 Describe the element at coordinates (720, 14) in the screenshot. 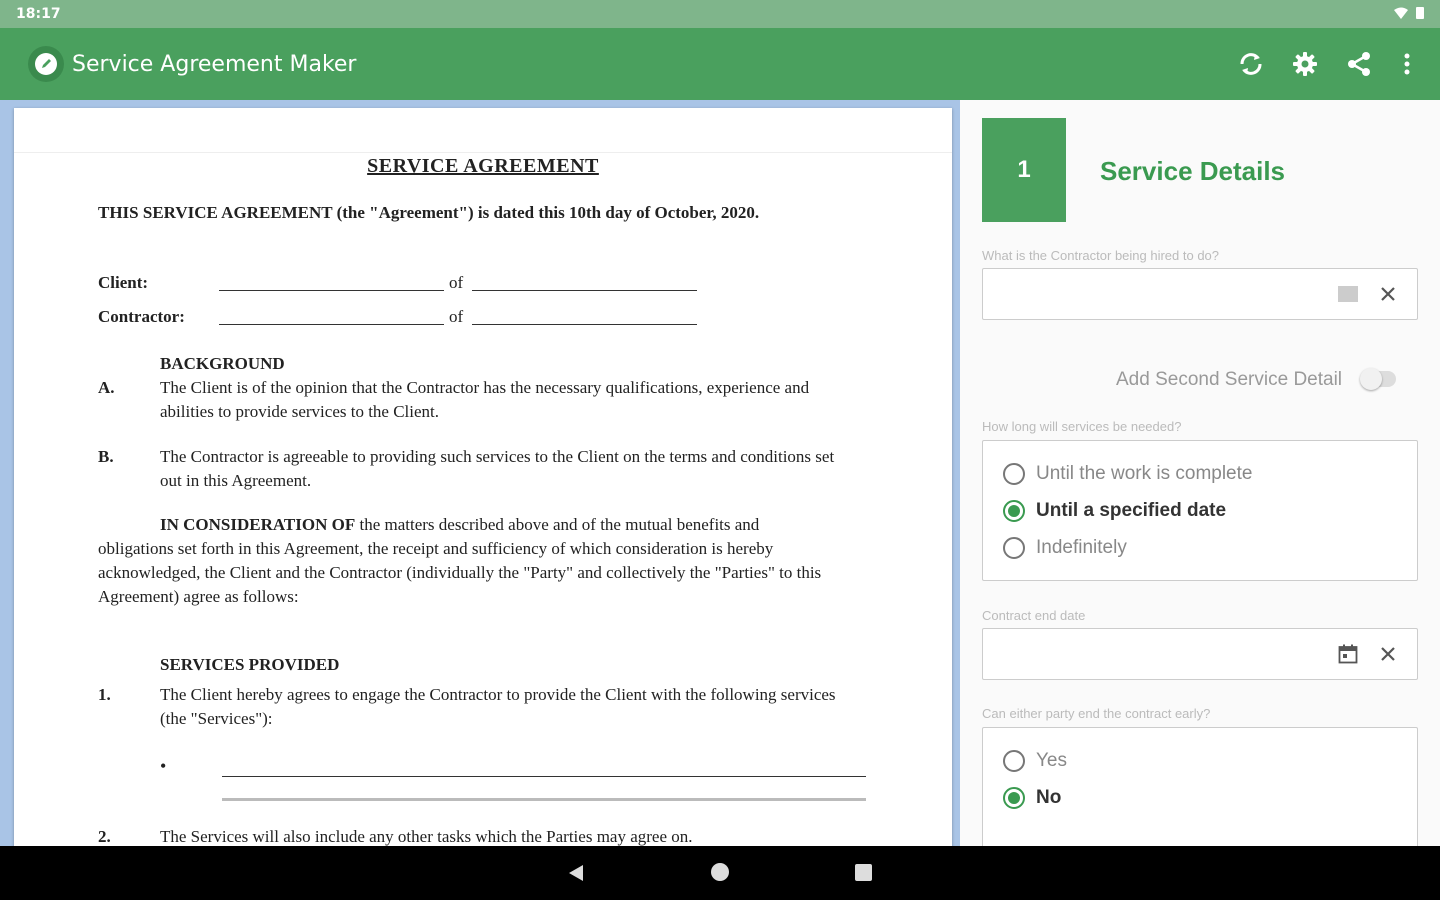

I see `status-bar: 18:17` at that location.